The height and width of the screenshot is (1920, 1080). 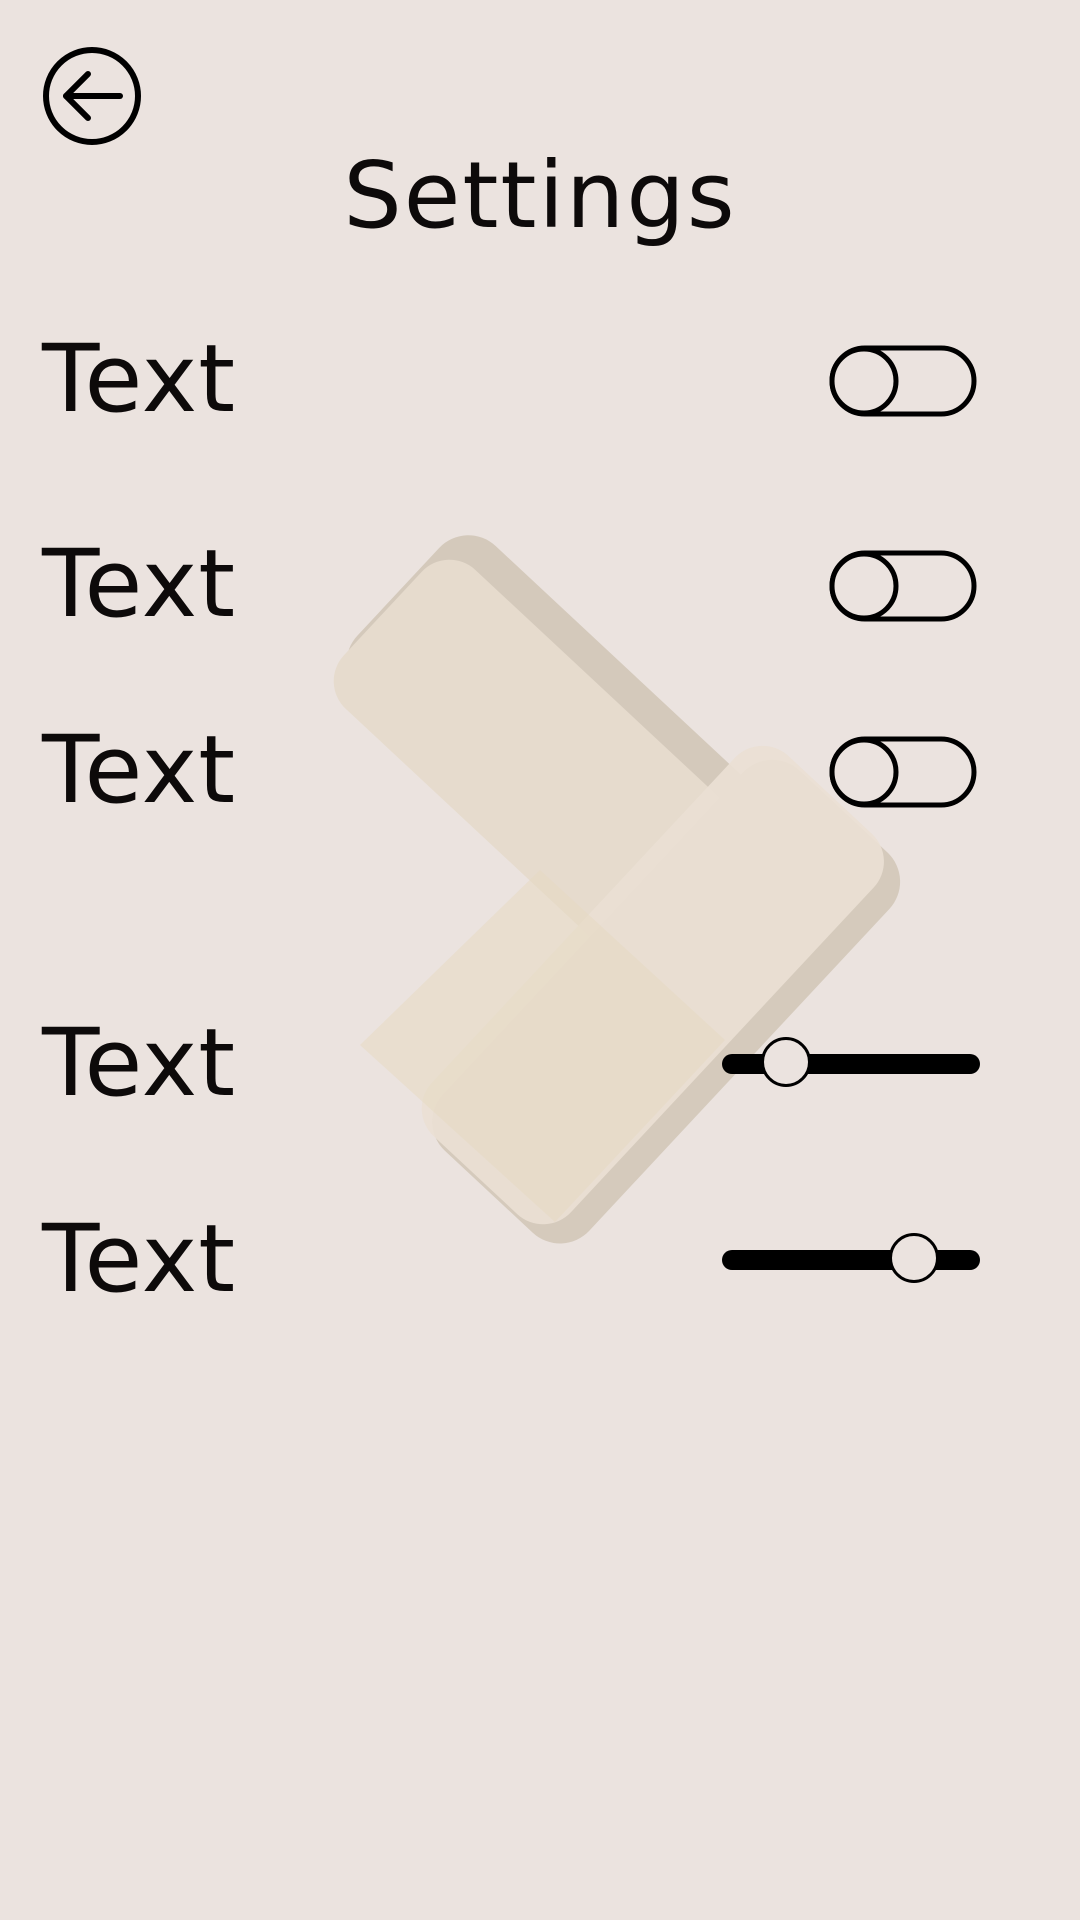 What do you see at coordinates (540, 195) in the screenshot?
I see `page-title: Settings` at bounding box center [540, 195].